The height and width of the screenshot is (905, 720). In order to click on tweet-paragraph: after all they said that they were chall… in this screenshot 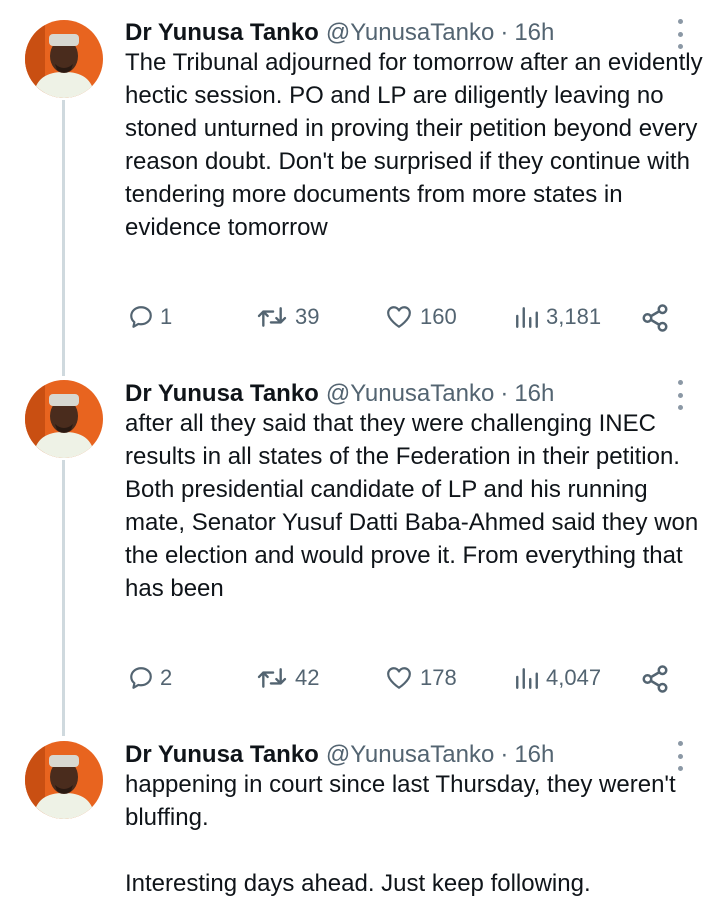, I will do `click(402, 440)`.